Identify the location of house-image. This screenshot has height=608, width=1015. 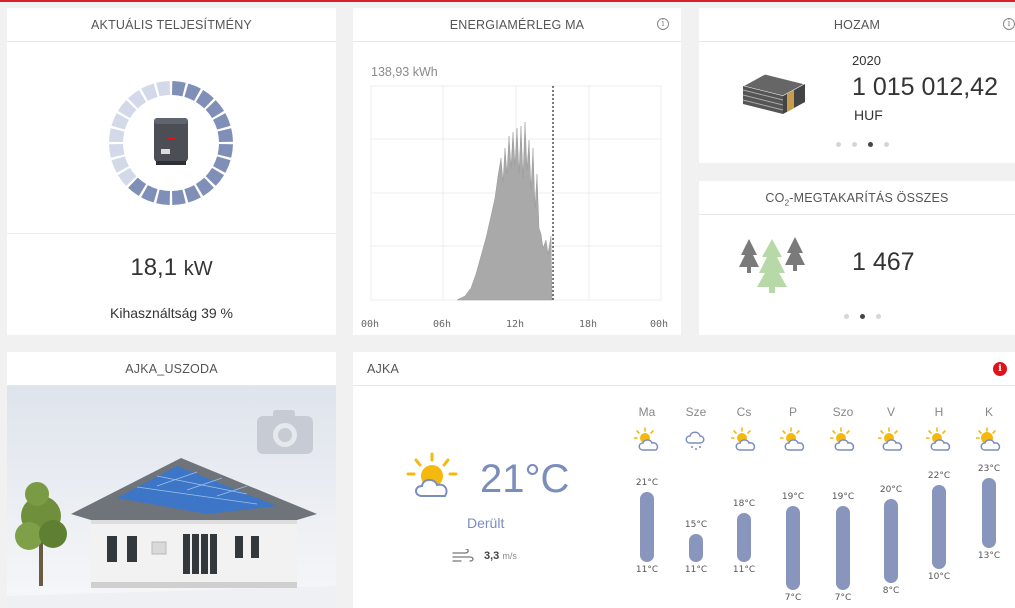
(171, 497).